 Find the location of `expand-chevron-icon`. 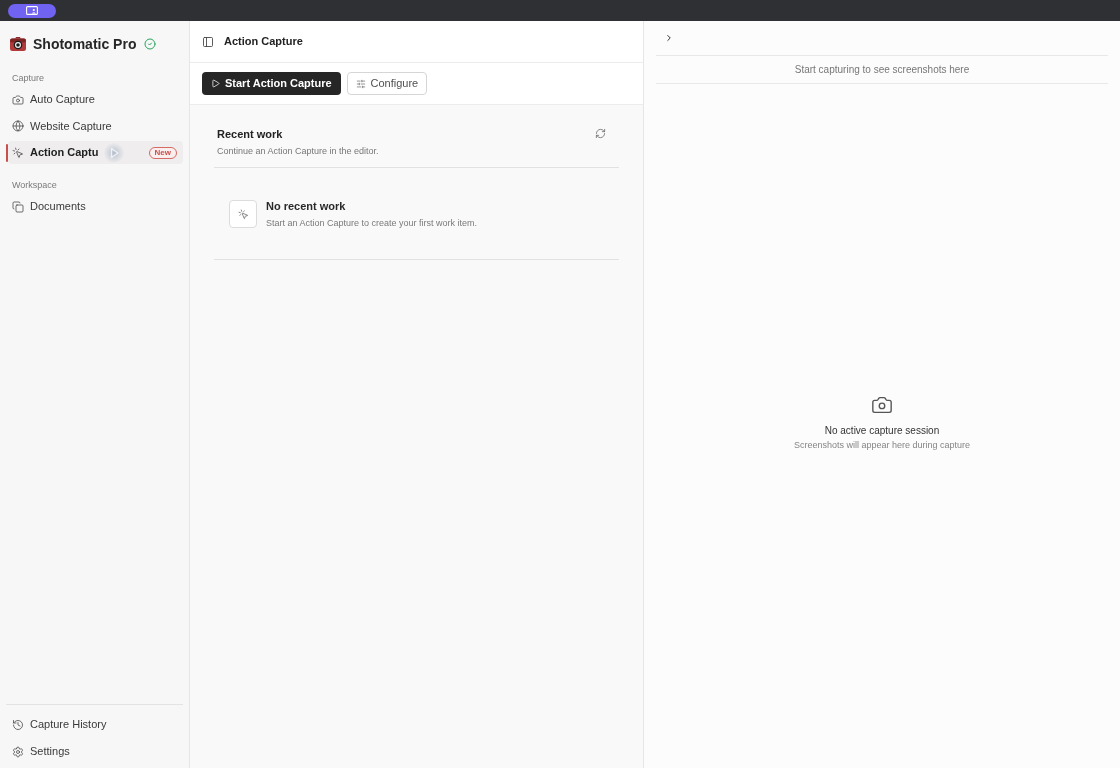

expand-chevron-icon is located at coordinates (669, 38).